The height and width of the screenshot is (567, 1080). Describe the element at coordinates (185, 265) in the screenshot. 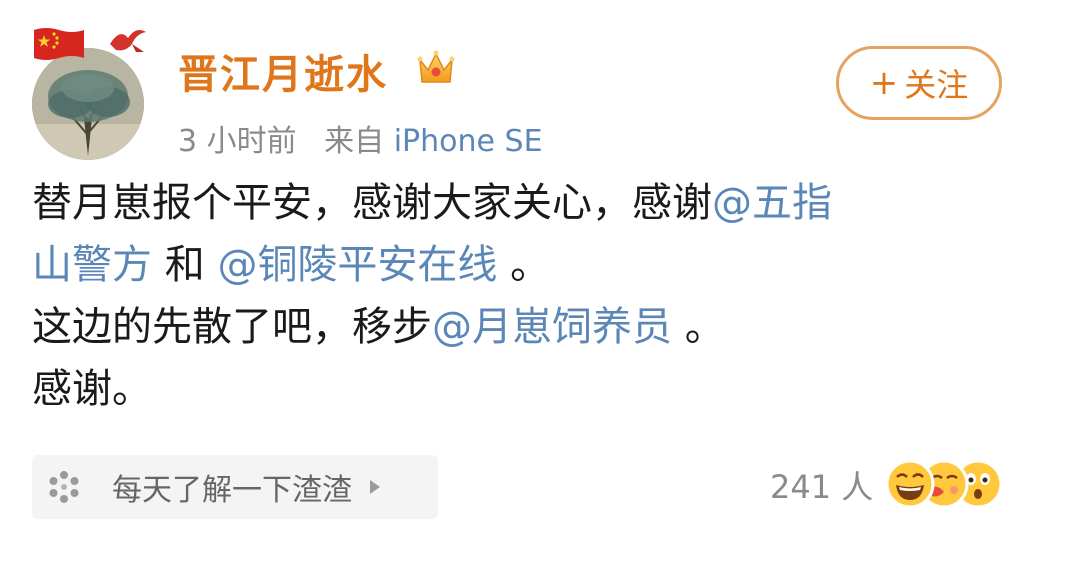

I see `post-text: 和` at that location.